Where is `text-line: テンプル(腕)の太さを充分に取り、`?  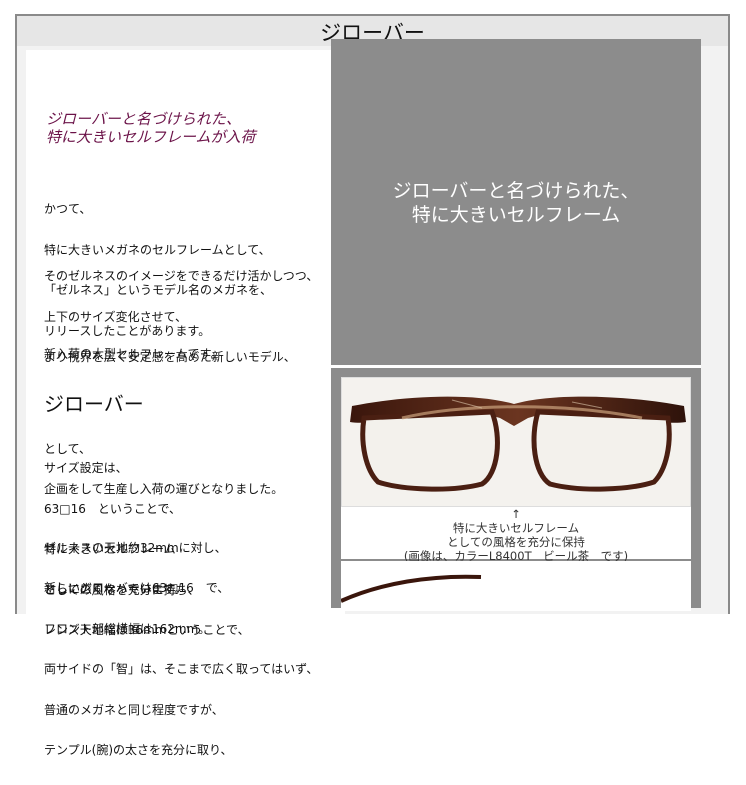
text-line: テンプル(腕)の太さを充分に取り、 is located at coordinates (138, 750).